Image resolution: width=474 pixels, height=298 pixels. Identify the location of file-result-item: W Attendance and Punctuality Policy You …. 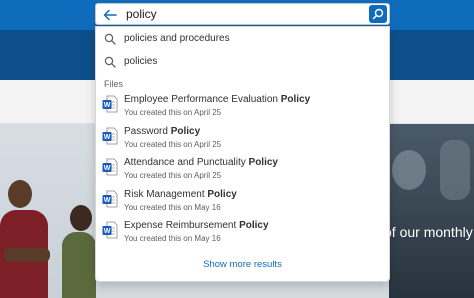
(242, 169).